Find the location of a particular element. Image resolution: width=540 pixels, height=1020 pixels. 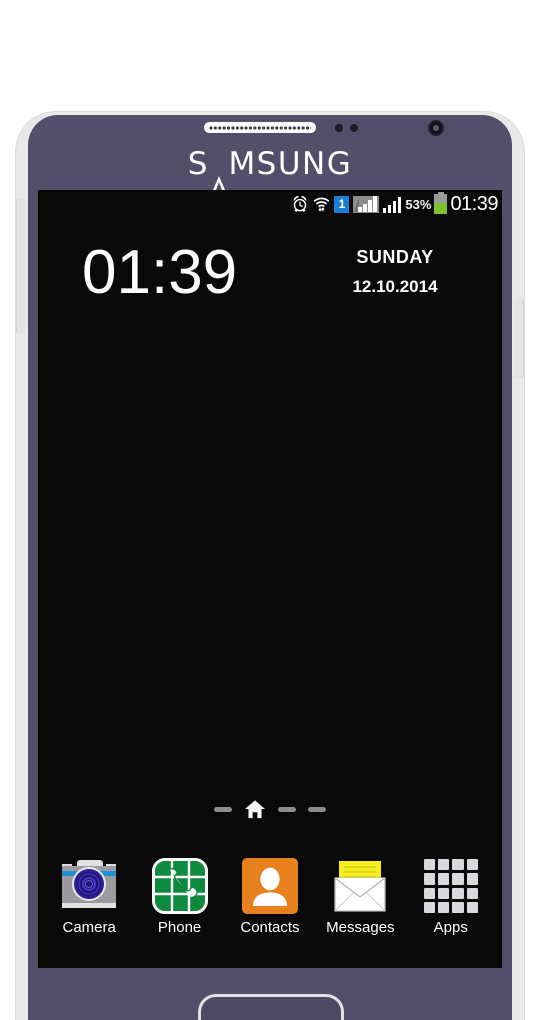

phone-icon is located at coordinates (179, 886).